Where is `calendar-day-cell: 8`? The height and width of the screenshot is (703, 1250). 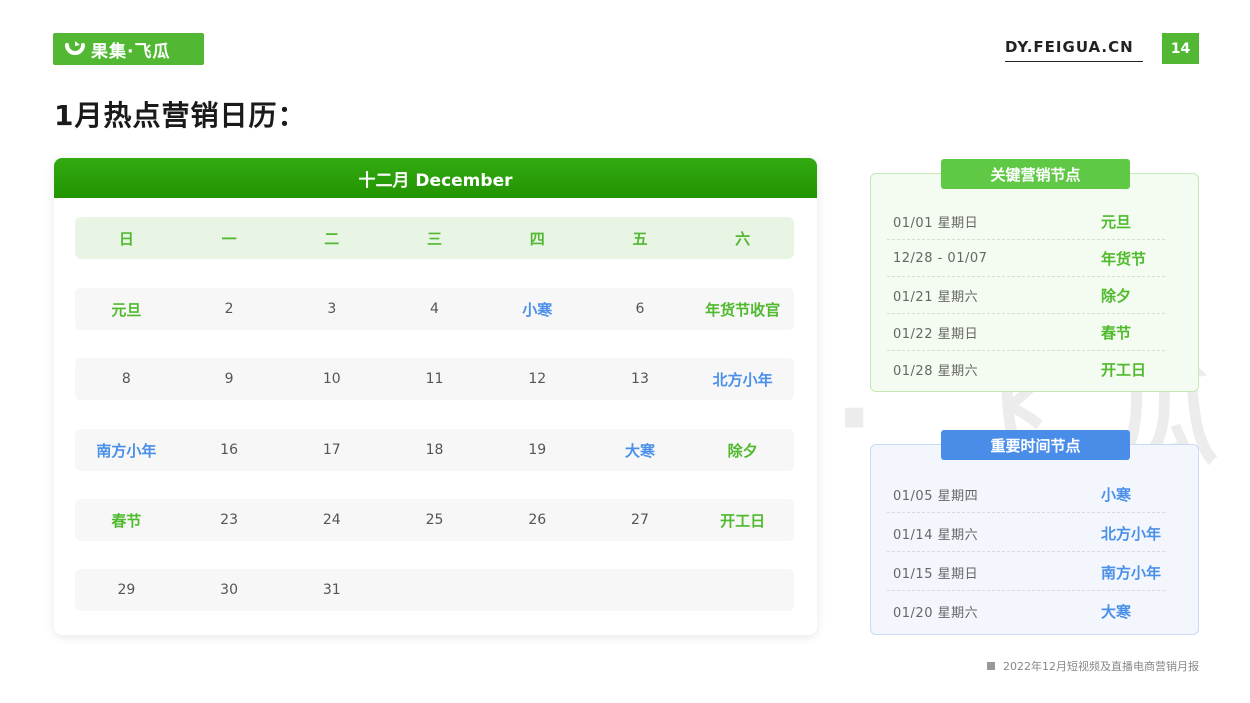
calendar-day-cell: 8 is located at coordinates (126, 379).